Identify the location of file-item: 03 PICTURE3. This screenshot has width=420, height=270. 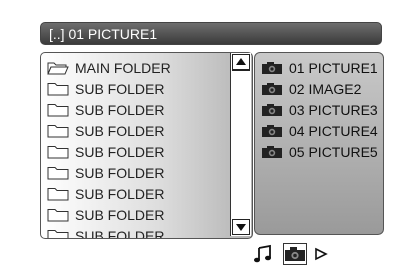
(321, 109).